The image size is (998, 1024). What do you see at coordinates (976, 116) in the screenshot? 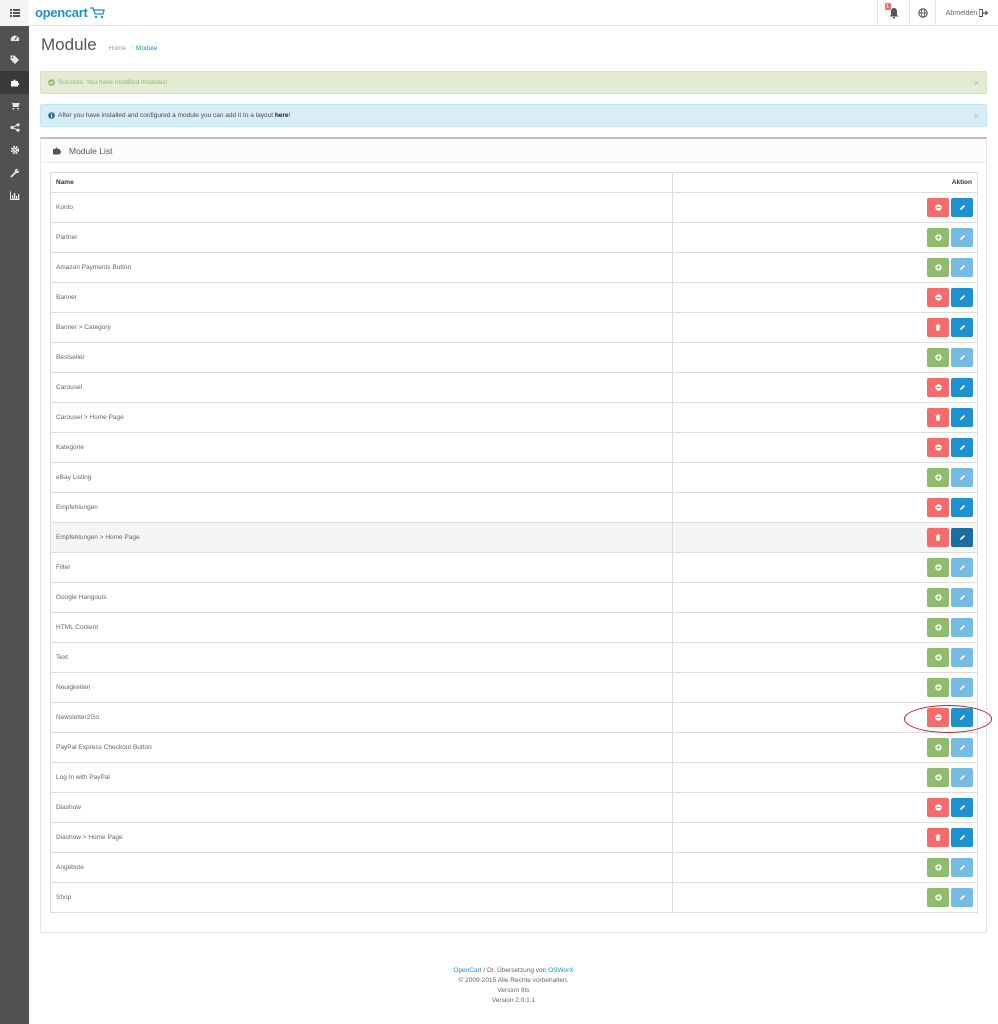
I see `close-info-button: ×` at bounding box center [976, 116].